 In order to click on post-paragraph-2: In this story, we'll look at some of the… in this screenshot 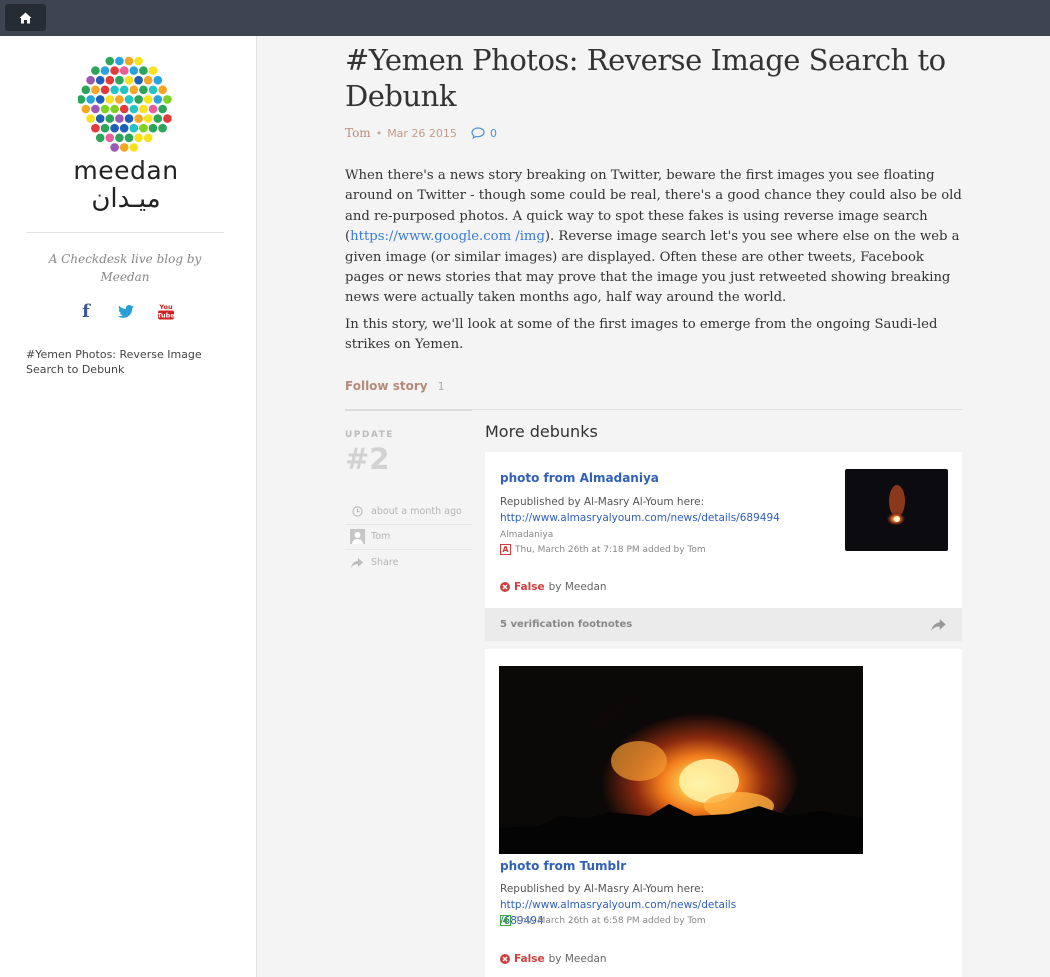, I will do `click(641, 334)`.